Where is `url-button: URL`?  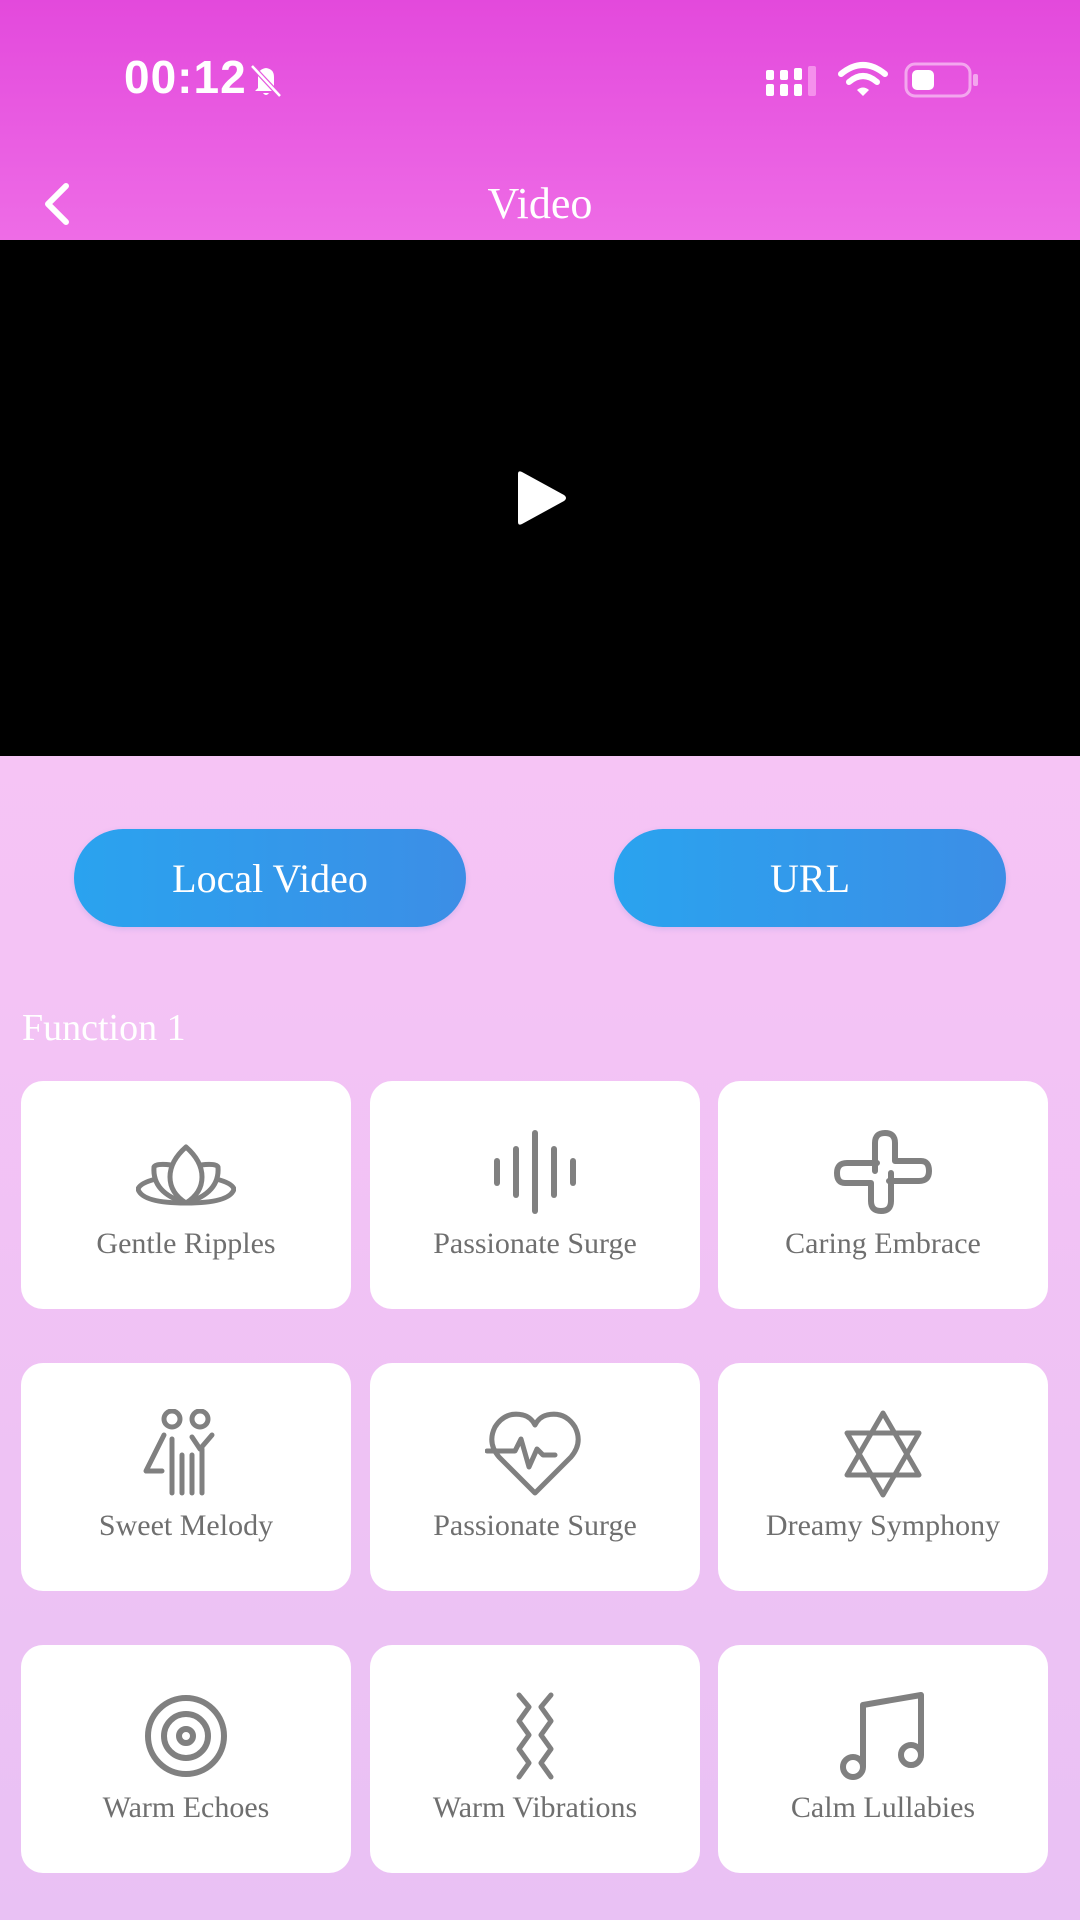
url-button: URL is located at coordinates (810, 878).